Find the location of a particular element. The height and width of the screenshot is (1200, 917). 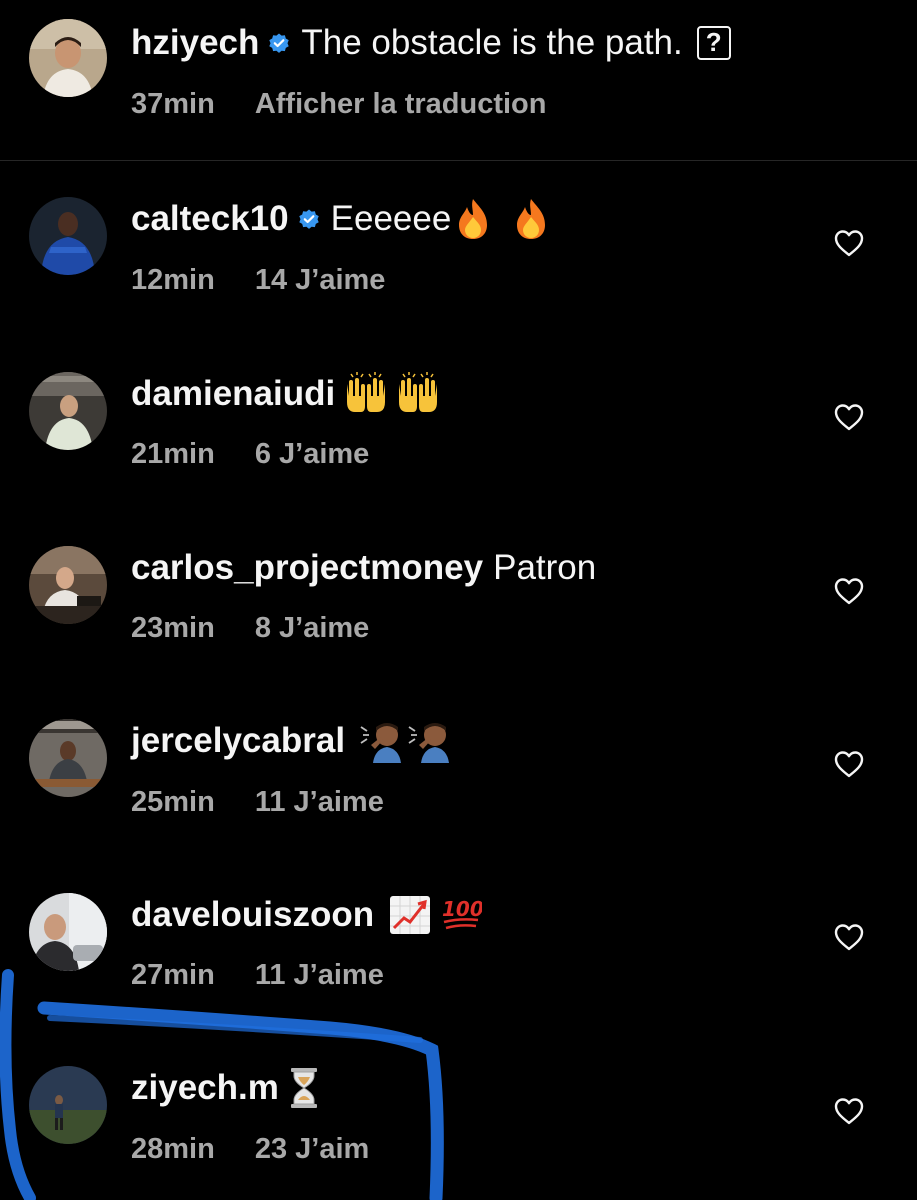

comment-username: jercelycabral is located at coordinates (238, 741).